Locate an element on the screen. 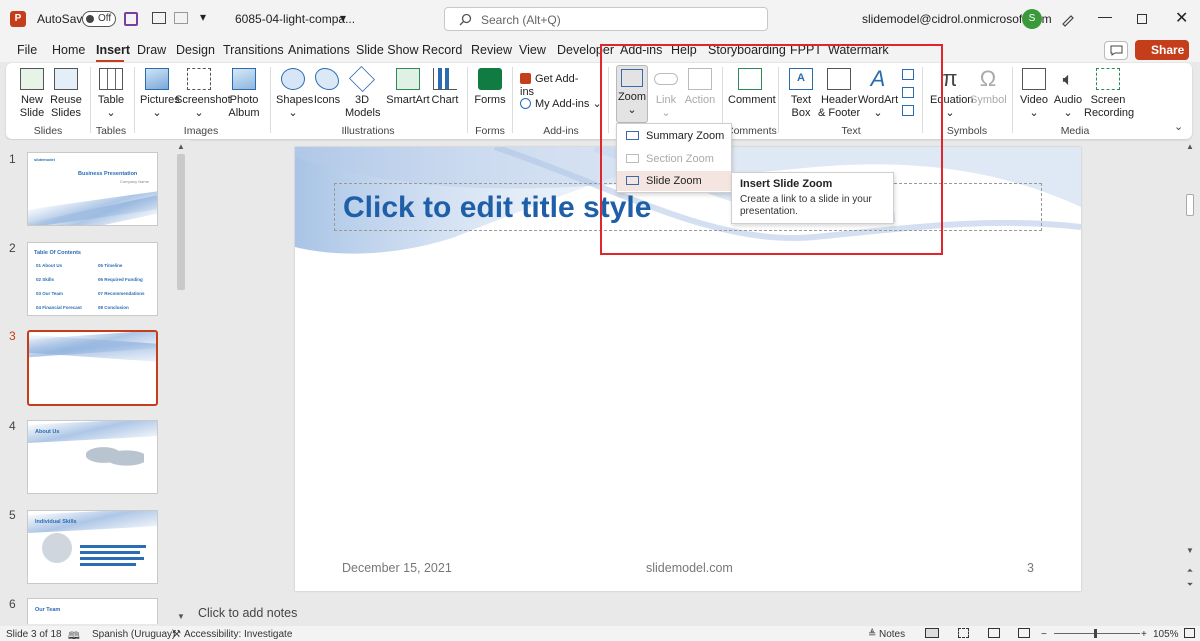  smartart-icon is located at coordinates (408, 79).